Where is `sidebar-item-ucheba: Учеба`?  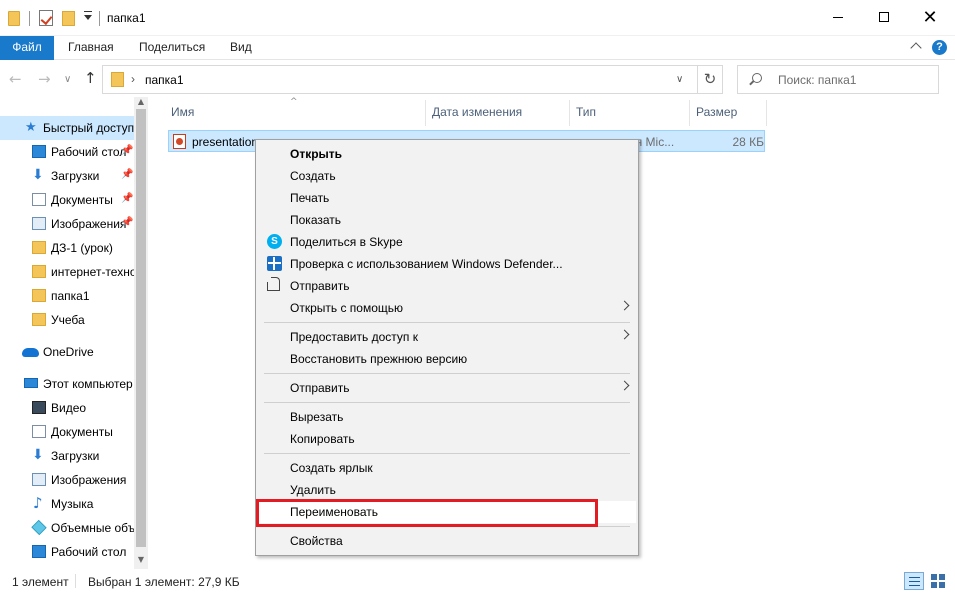
sidebar-item-ucheba: Учеба is located at coordinates (67, 320).